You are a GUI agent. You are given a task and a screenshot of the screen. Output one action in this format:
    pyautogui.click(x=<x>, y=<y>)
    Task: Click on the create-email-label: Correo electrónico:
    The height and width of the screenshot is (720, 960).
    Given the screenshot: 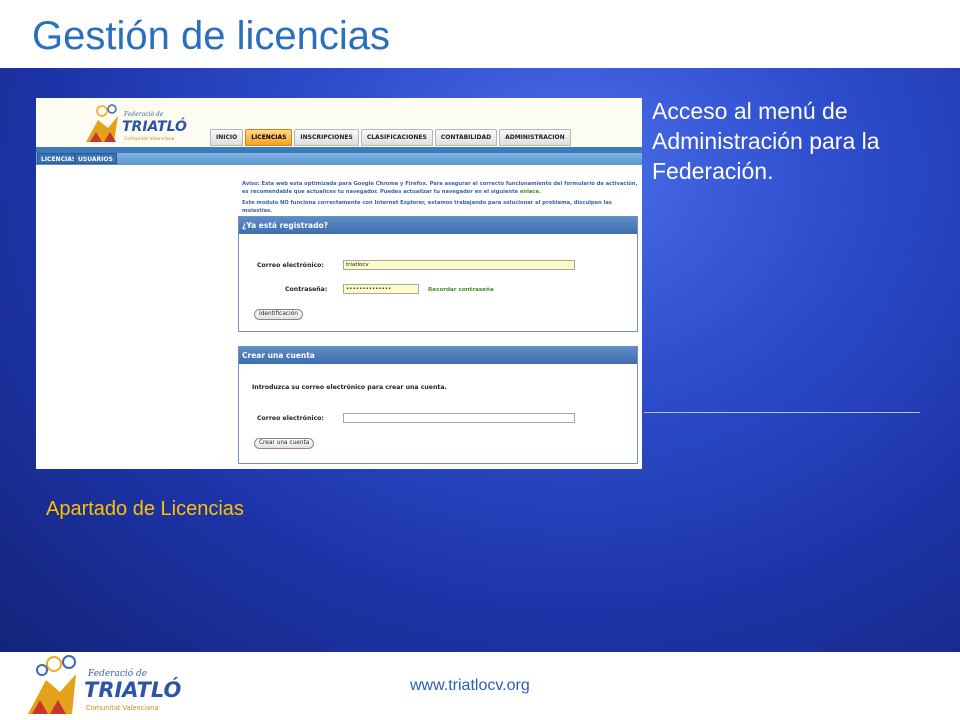 What is the action you would take?
    pyautogui.click(x=290, y=418)
    